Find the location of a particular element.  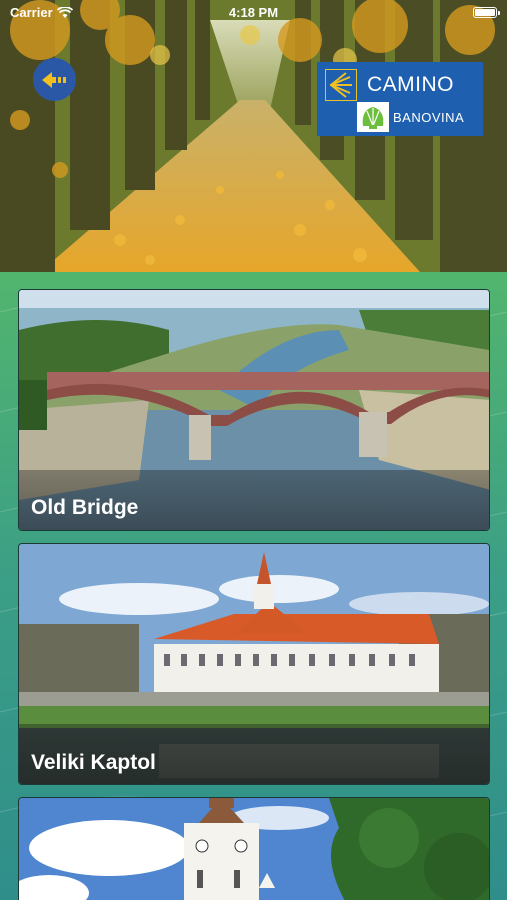

status-bar: Carrier 4:18 PM is located at coordinates (253, 12).